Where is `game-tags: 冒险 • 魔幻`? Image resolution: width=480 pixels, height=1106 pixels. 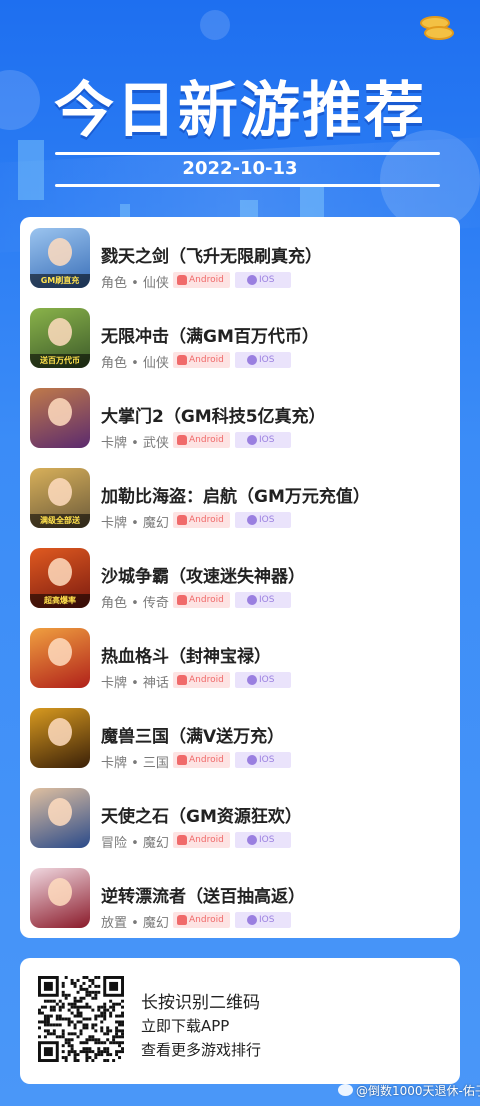
game-tags: 冒险 • 魔幻 is located at coordinates (135, 843).